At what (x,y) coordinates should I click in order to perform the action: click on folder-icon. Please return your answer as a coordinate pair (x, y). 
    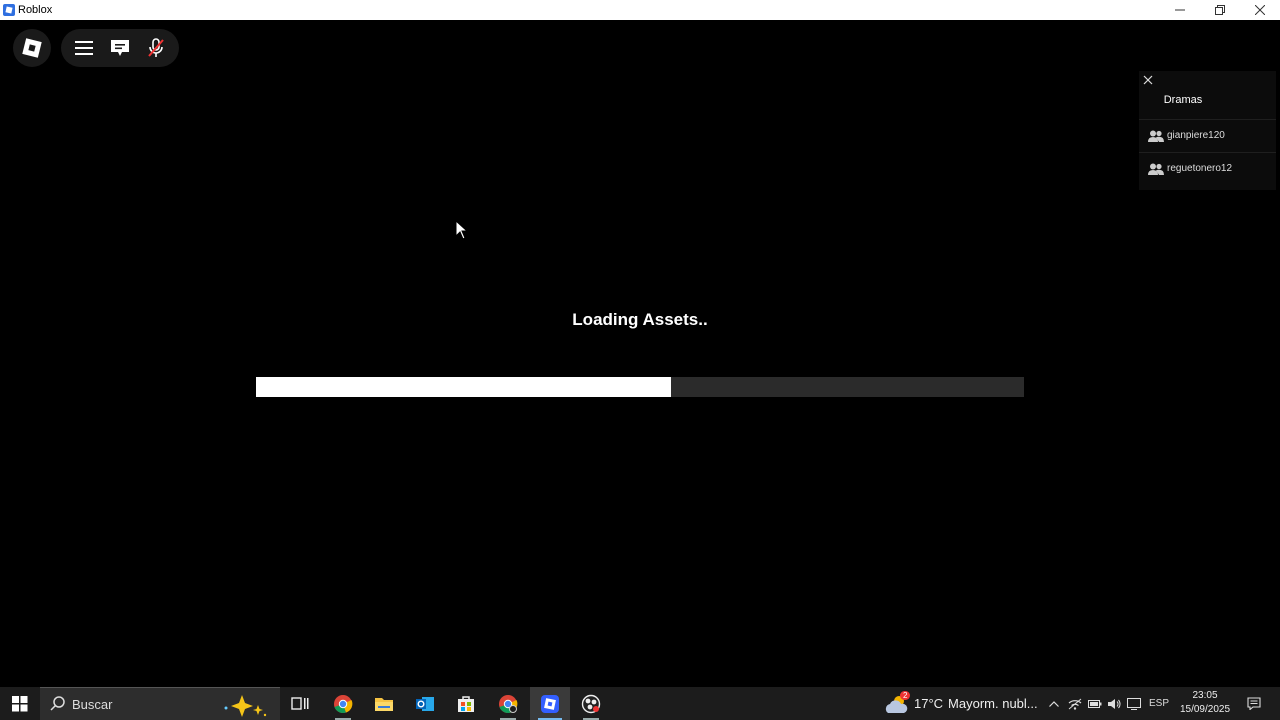
    Looking at the image, I should click on (384, 704).